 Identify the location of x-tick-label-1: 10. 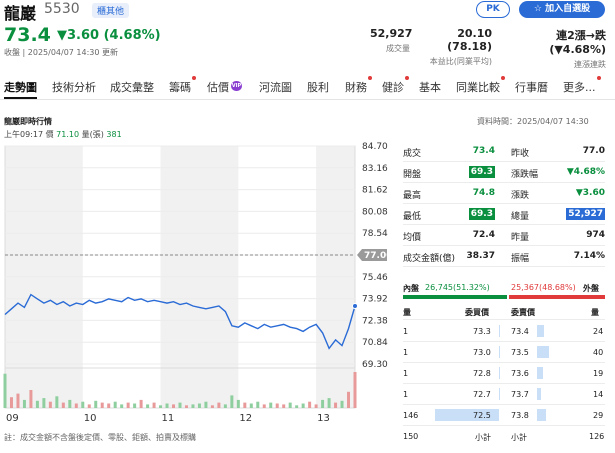
(90, 418).